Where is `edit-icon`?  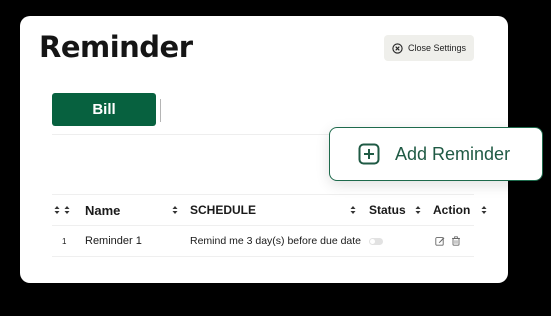
edit-icon is located at coordinates (440, 241).